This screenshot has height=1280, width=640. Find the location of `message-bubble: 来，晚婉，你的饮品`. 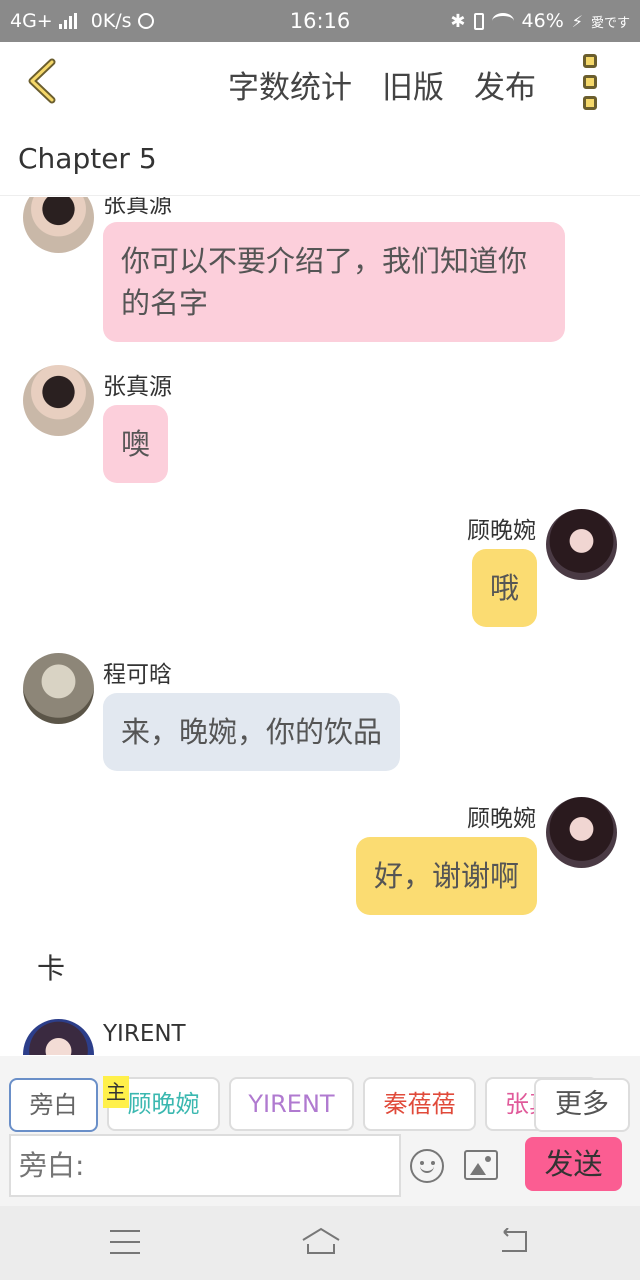

message-bubble: 来，晚婉，你的饮品 is located at coordinates (252, 732).